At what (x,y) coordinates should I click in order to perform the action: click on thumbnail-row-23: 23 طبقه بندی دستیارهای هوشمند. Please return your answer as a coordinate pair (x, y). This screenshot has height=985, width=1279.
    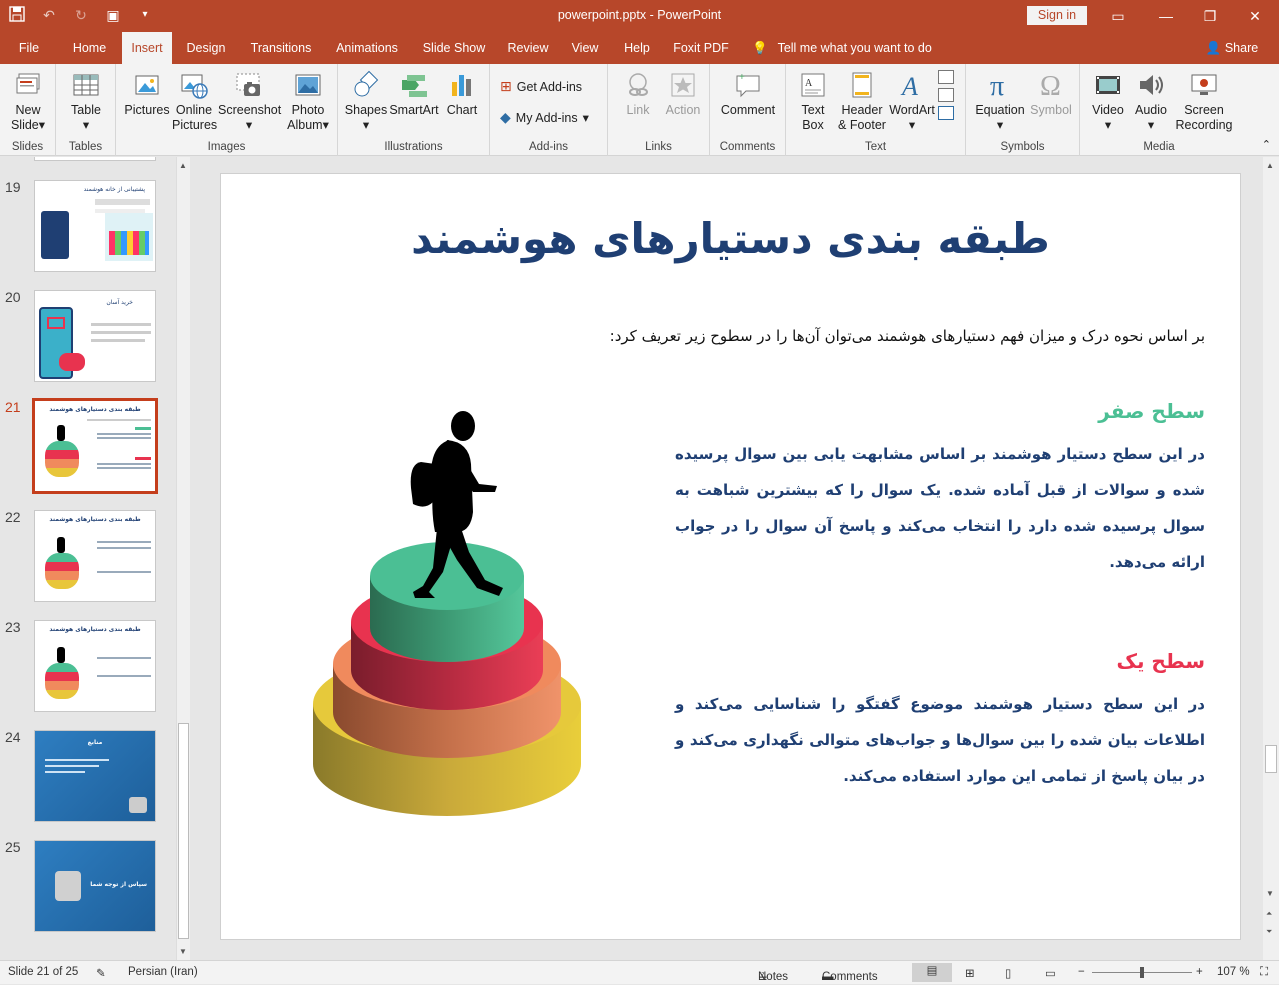
    Looking at the image, I should click on (88, 669).